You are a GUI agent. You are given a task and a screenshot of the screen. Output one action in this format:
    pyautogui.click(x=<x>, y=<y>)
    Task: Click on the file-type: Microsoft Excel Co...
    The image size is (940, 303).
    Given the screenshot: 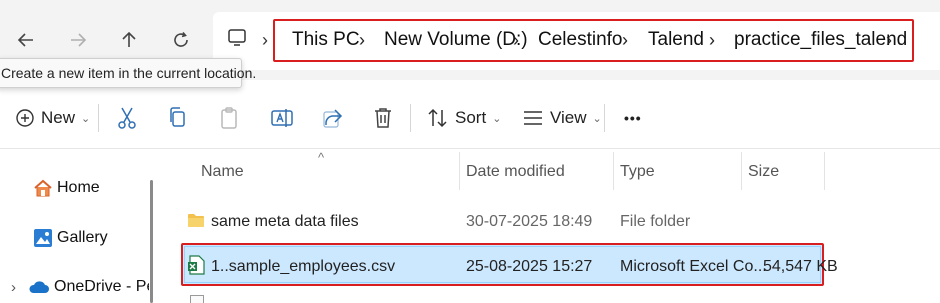 What is the action you would take?
    pyautogui.click(x=693, y=266)
    